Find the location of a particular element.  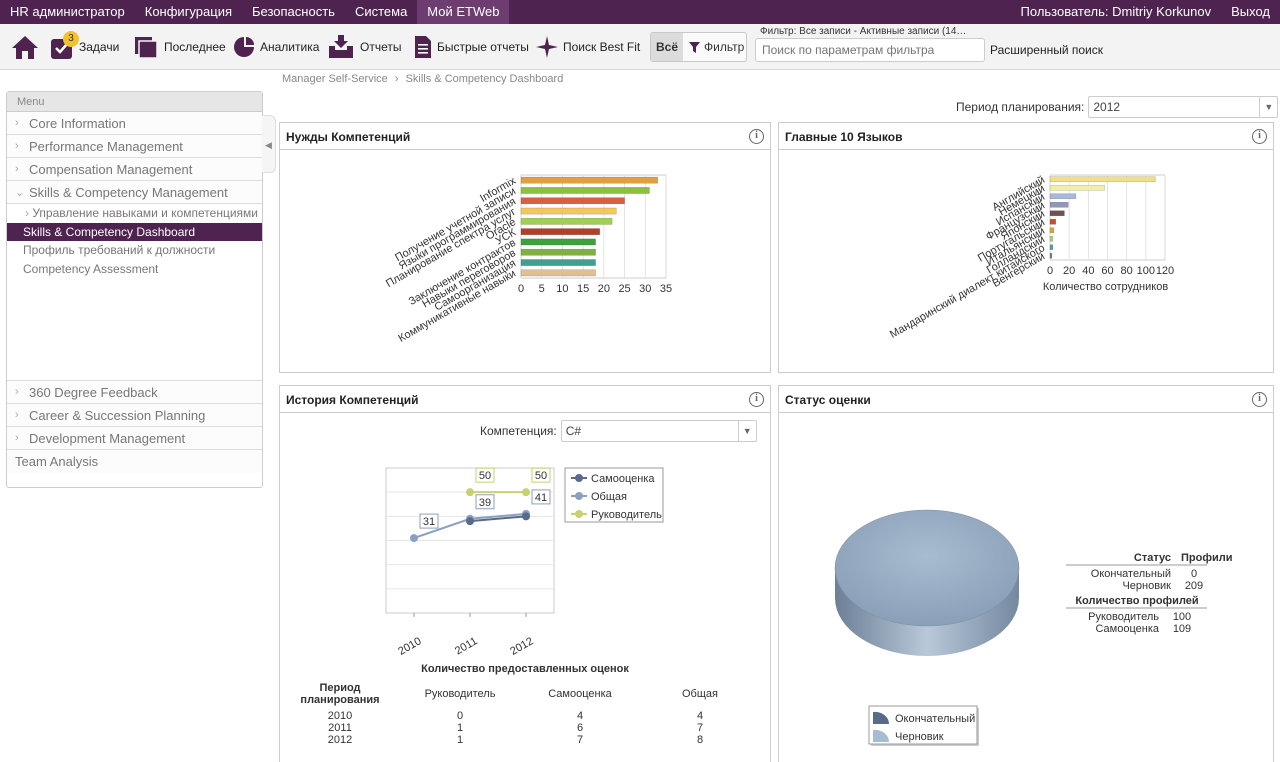

recent-label: Последнее is located at coordinates (195, 47).